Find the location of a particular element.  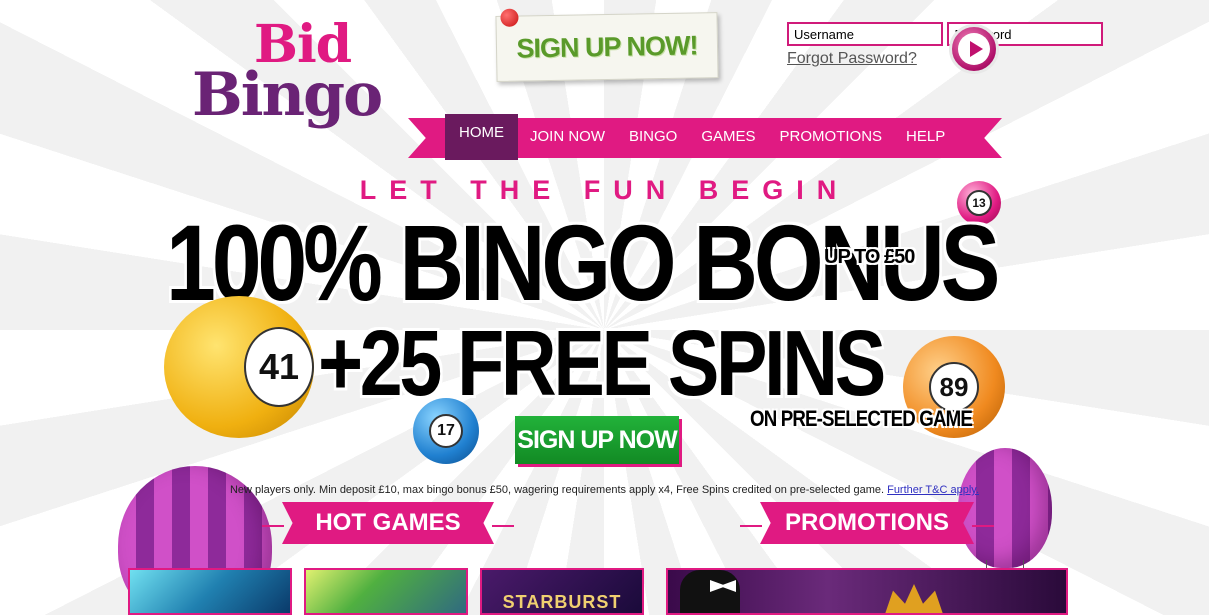

nav-item-games: GAMES is located at coordinates (728, 138).